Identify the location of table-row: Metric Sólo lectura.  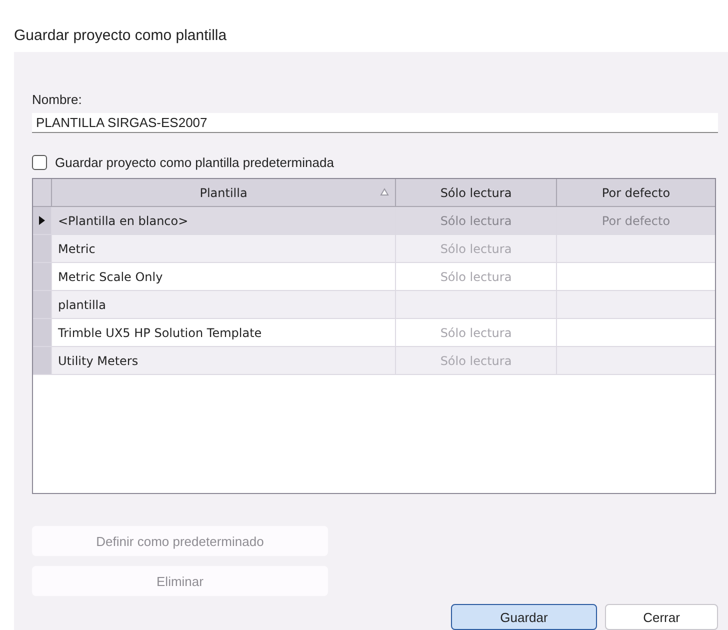
(374, 249).